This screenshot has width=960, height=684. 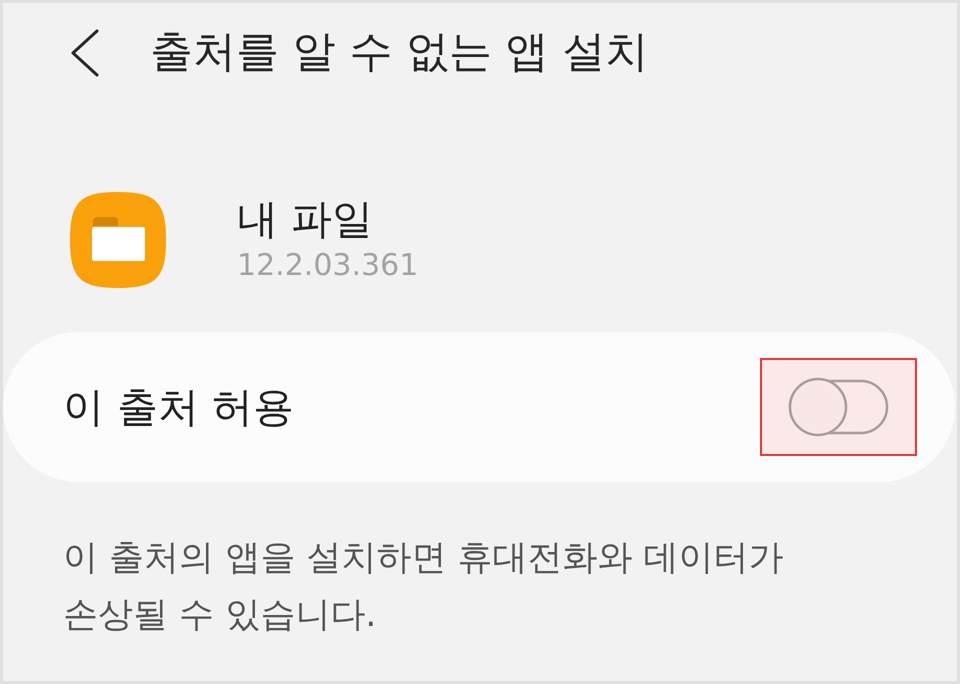 I want to click on folder-icon, so click(x=118, y=240).